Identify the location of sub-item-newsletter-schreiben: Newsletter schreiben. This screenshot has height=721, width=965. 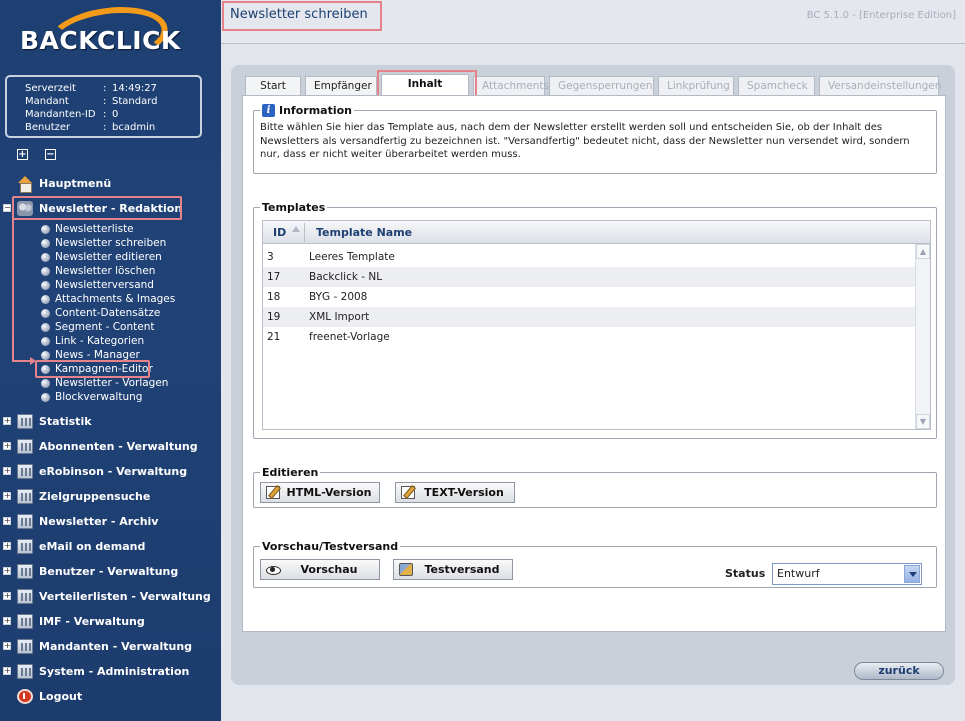
(110, 243).